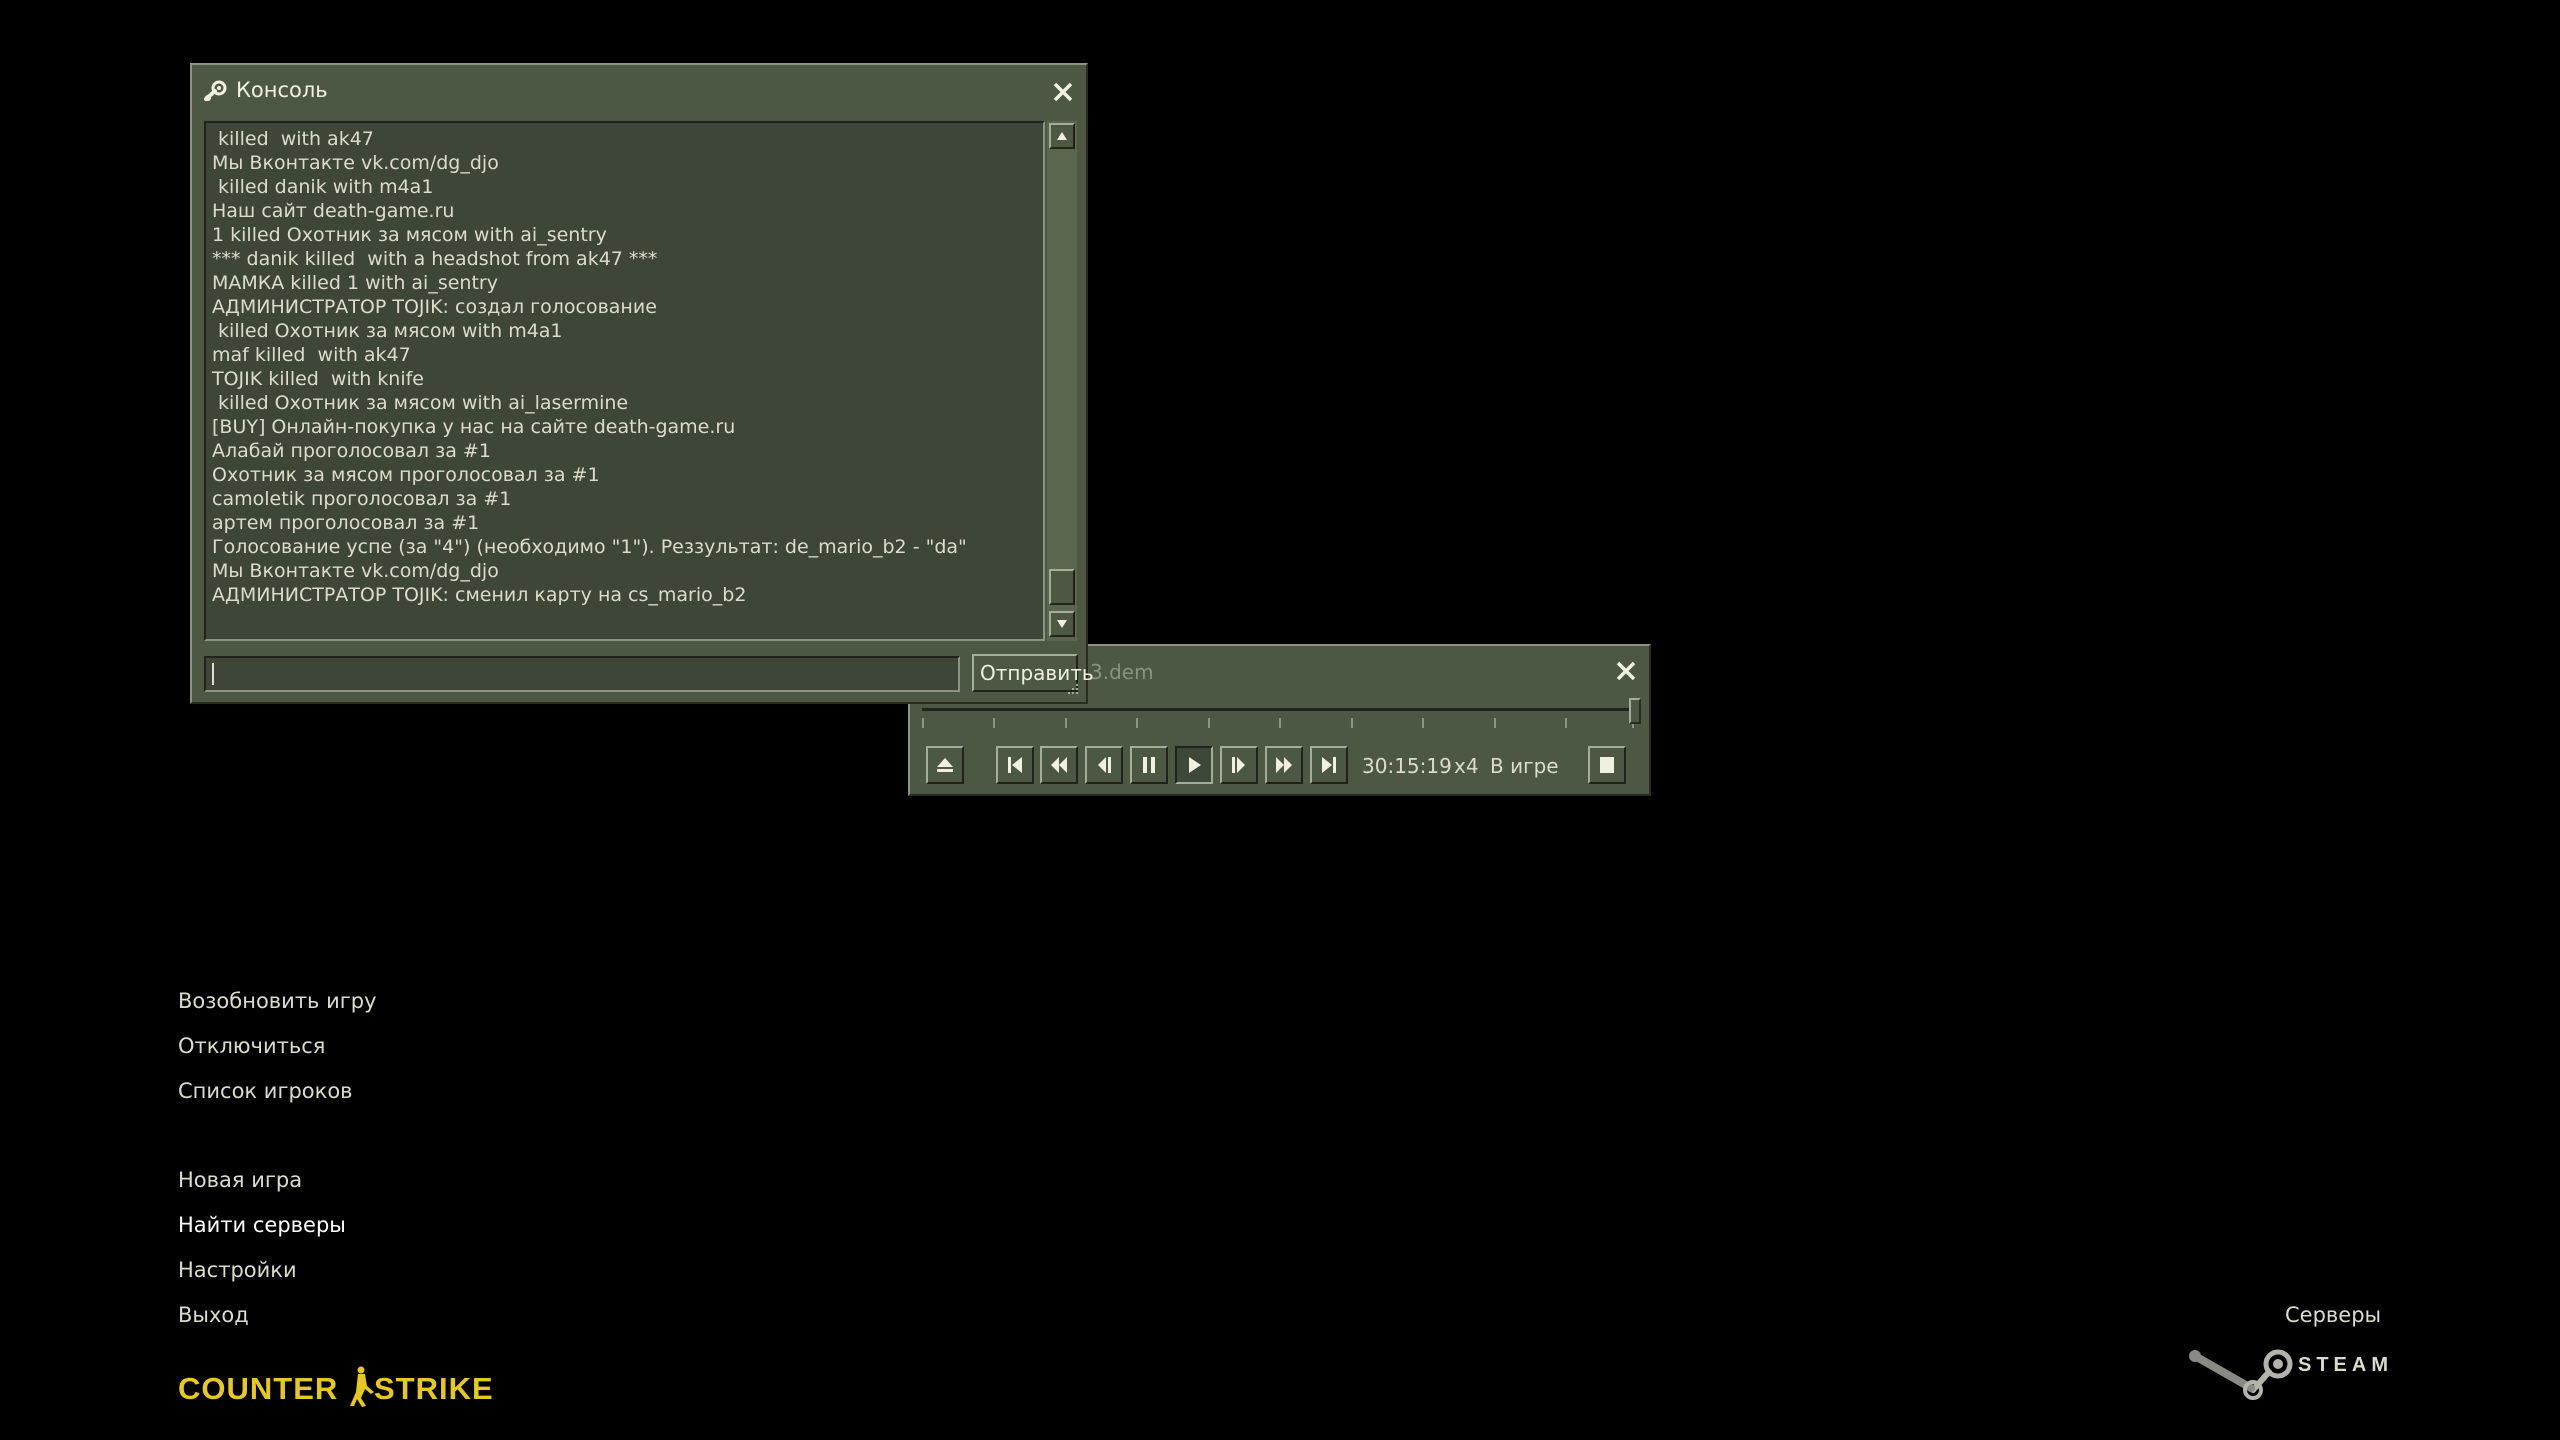 Image resolution: width=2560 pixels, height=1440 pixels. I want to click on menu-disconnect: Отключиться, so click(251, 1046).